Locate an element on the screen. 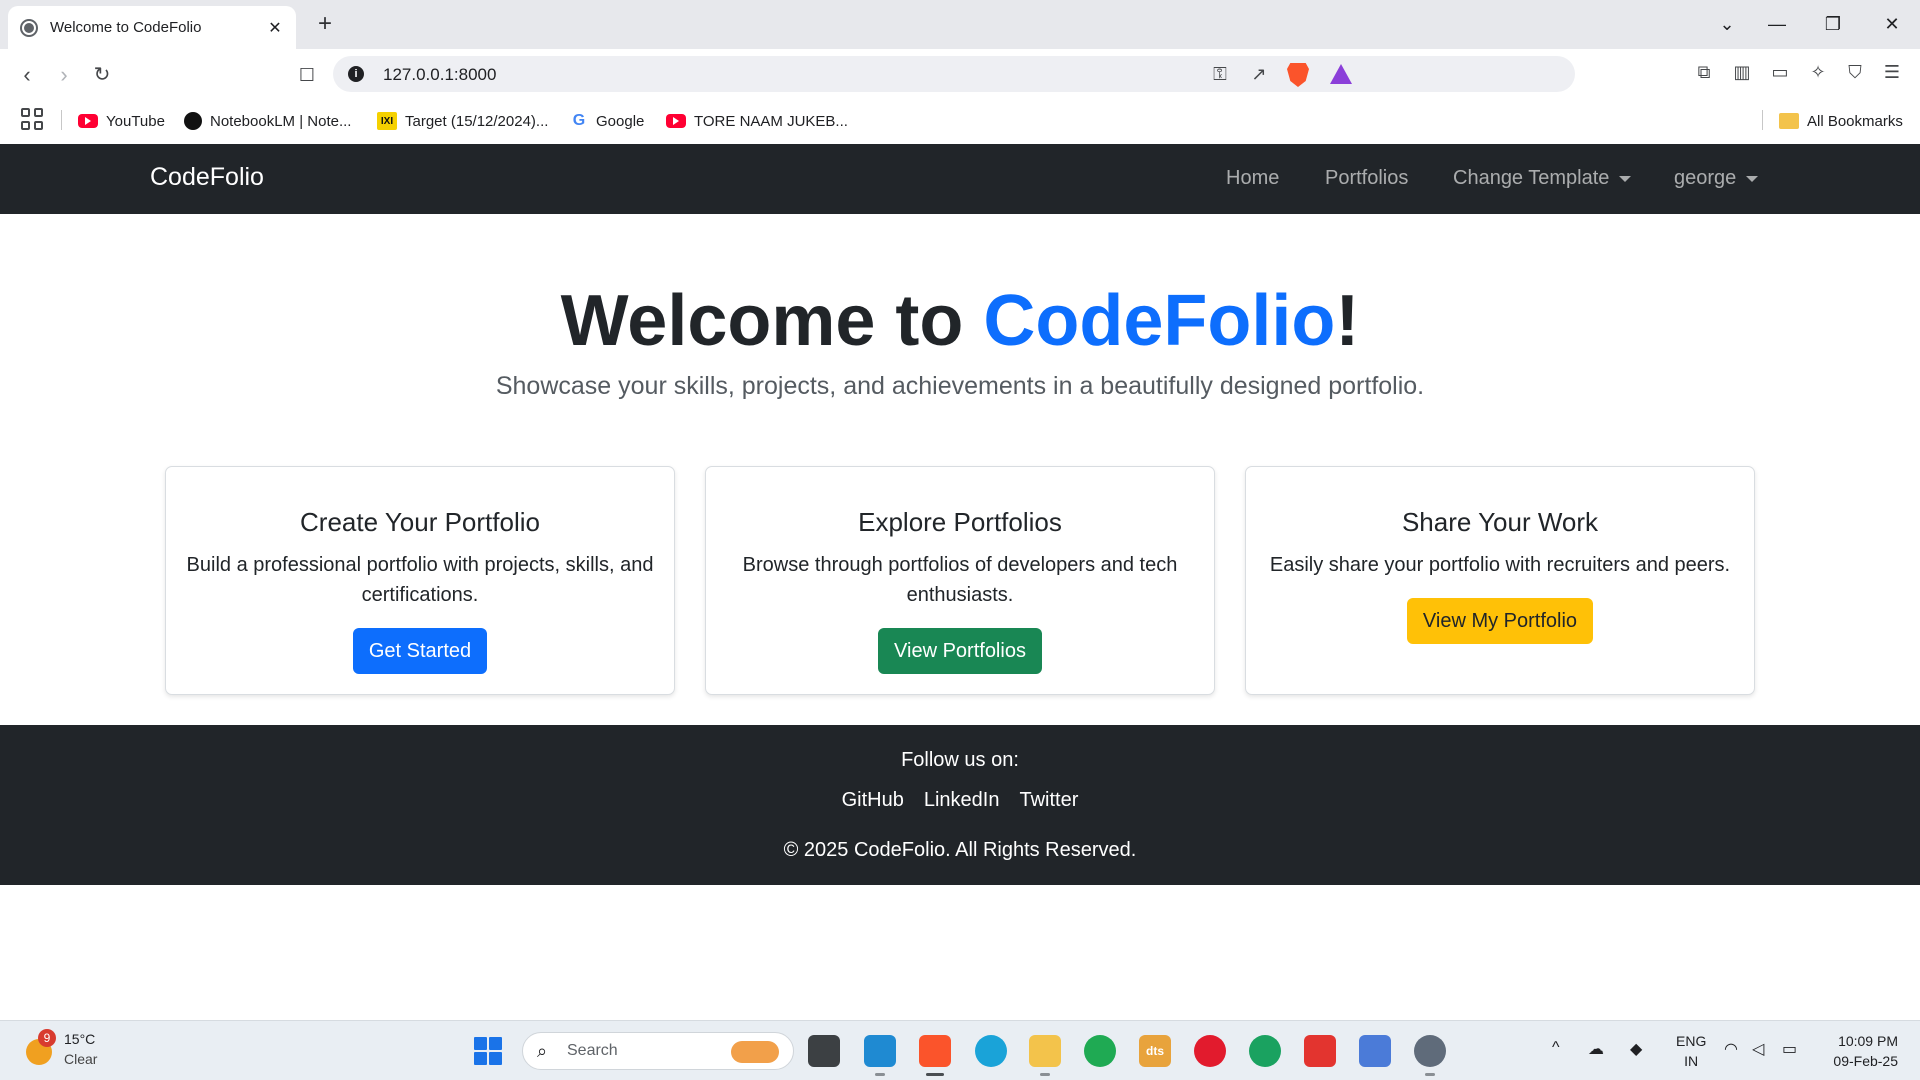 Image resolution: width=1920 pixels, height=1080 pixels. restore-button: ❐ is located at coordinates (1833, 24).